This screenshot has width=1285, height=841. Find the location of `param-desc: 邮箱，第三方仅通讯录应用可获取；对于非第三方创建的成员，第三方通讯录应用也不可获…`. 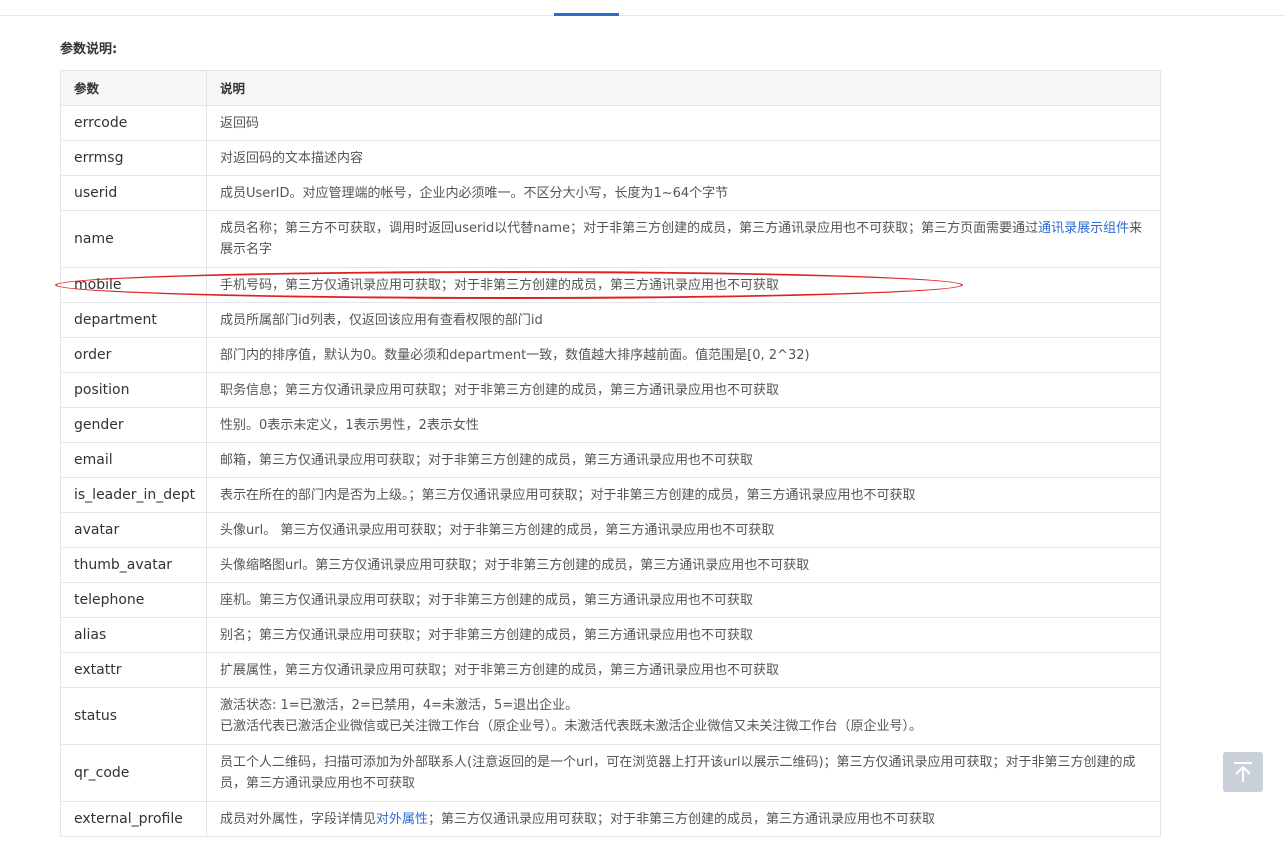

param-desc: 邮箱，第三方仅通讯录应用可获取；对于非第三方创建的成员，第三方通讯录应用也不可获… is located at coordinates (683, 460).